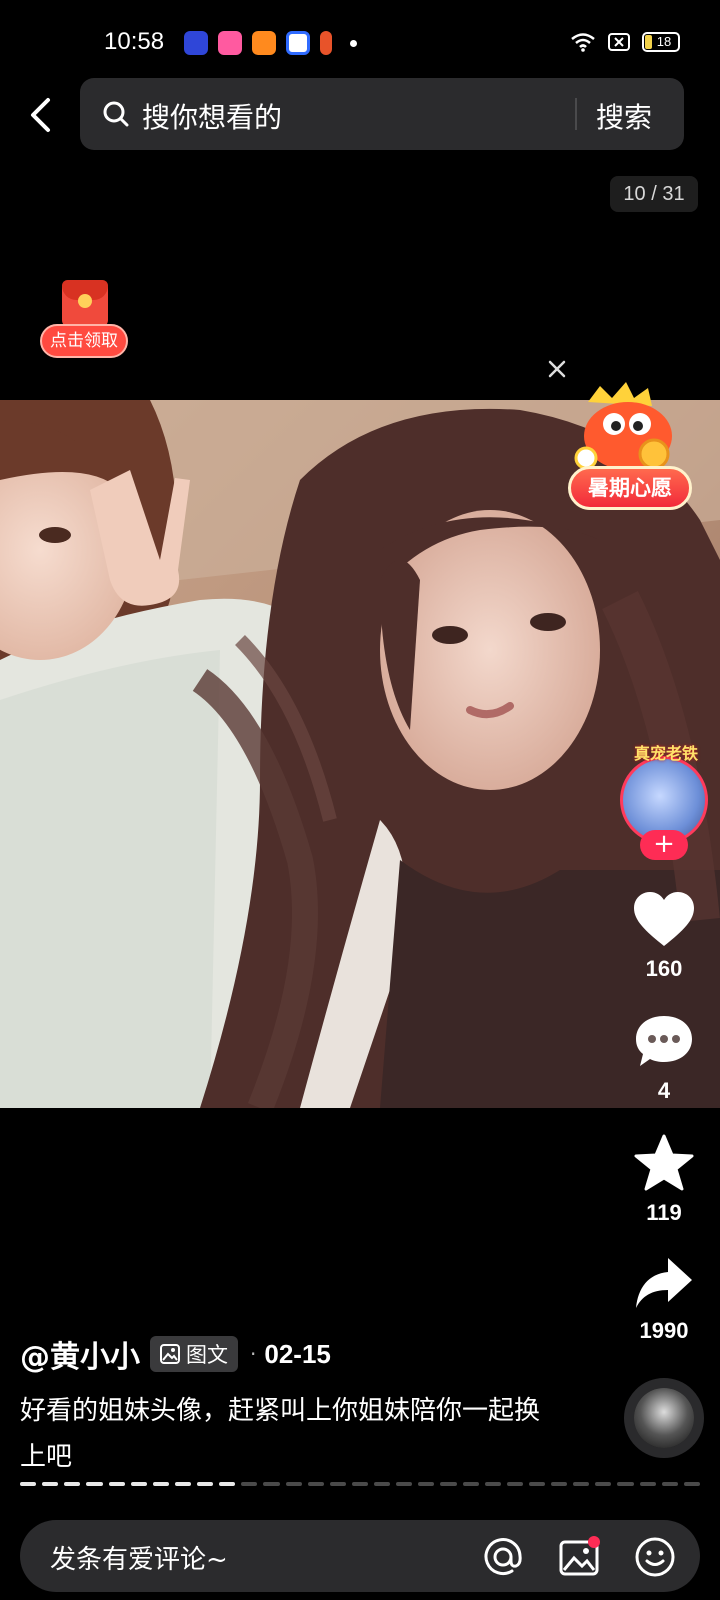  What do you see at coordinates (84, 341) in the screenshot?
I see `red-packet-label: 点击领取` at bounding box center [84, 341].